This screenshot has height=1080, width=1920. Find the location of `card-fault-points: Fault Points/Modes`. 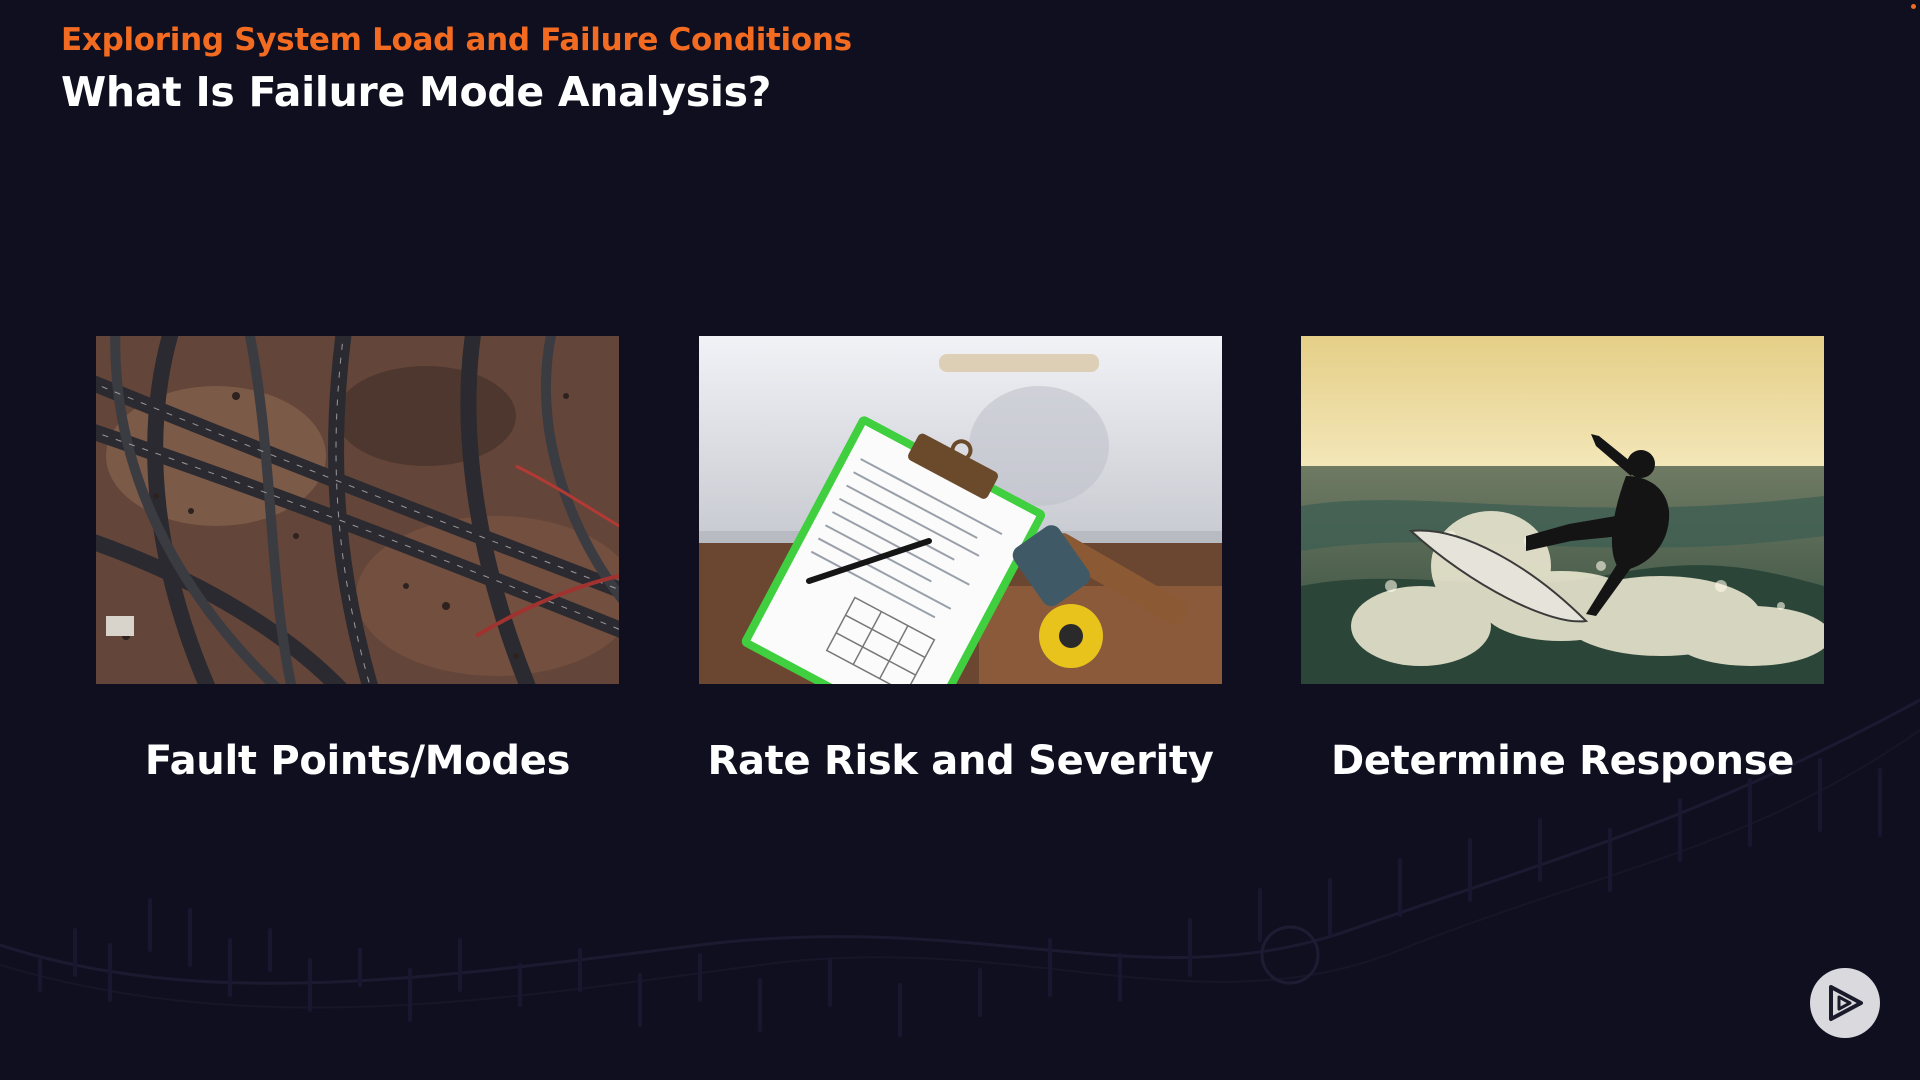

card-fault-points: Fault Points/Modes is located at coordinates (357, 560).